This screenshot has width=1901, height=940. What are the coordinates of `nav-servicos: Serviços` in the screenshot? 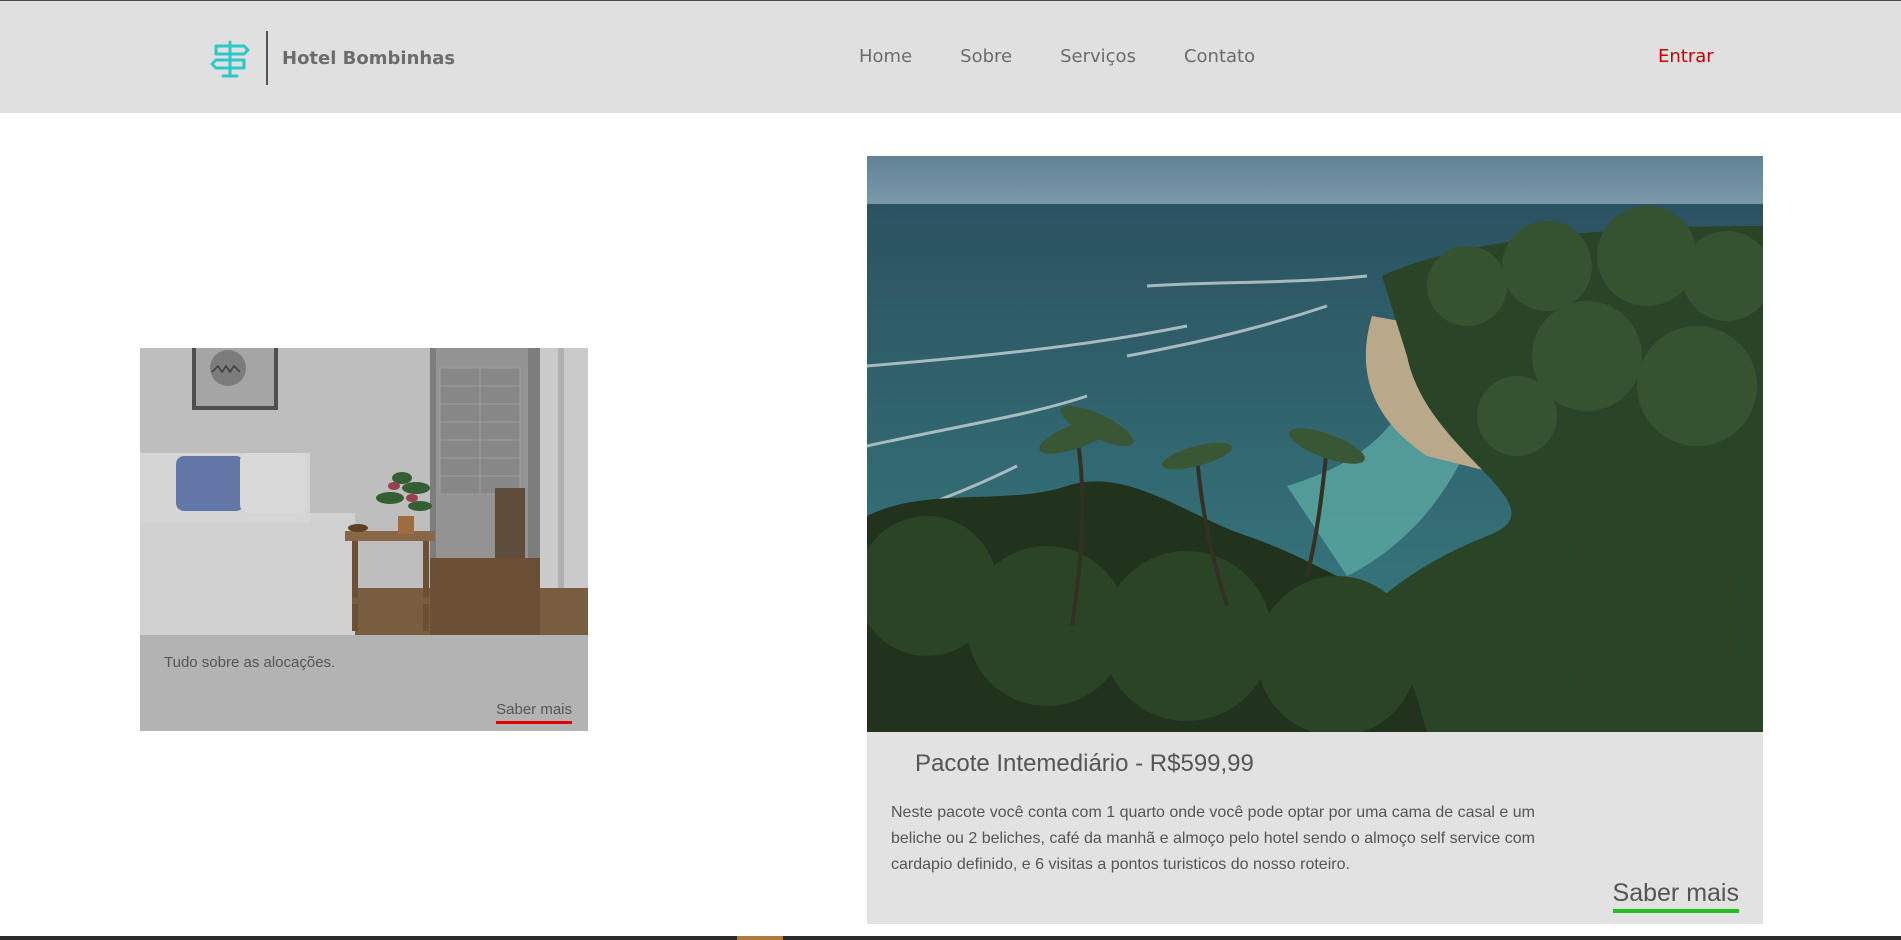 It's located at (1098, 56).